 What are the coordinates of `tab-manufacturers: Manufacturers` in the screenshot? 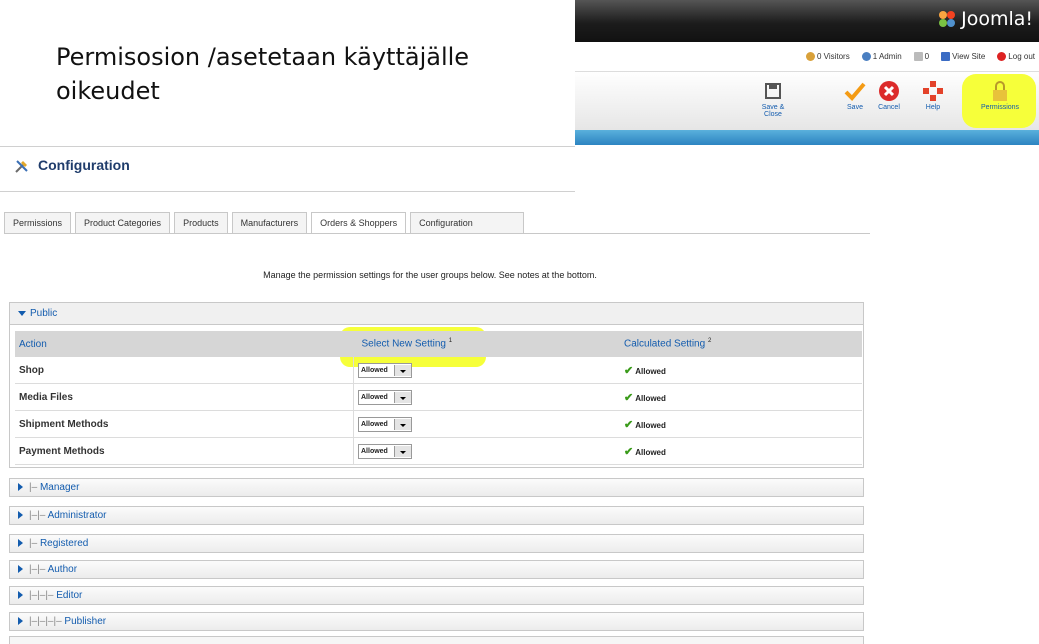 It's located at (269, 223).